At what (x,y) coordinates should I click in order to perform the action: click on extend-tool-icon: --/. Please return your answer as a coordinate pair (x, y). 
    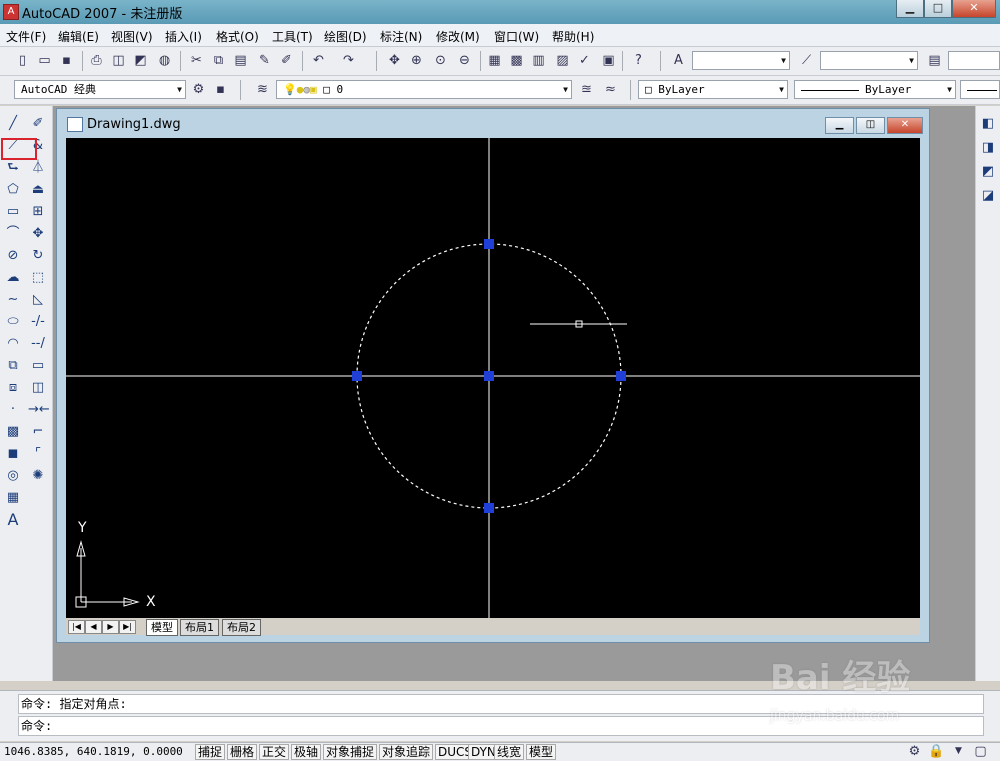
    Looking at the image, I should click on (38, 344).